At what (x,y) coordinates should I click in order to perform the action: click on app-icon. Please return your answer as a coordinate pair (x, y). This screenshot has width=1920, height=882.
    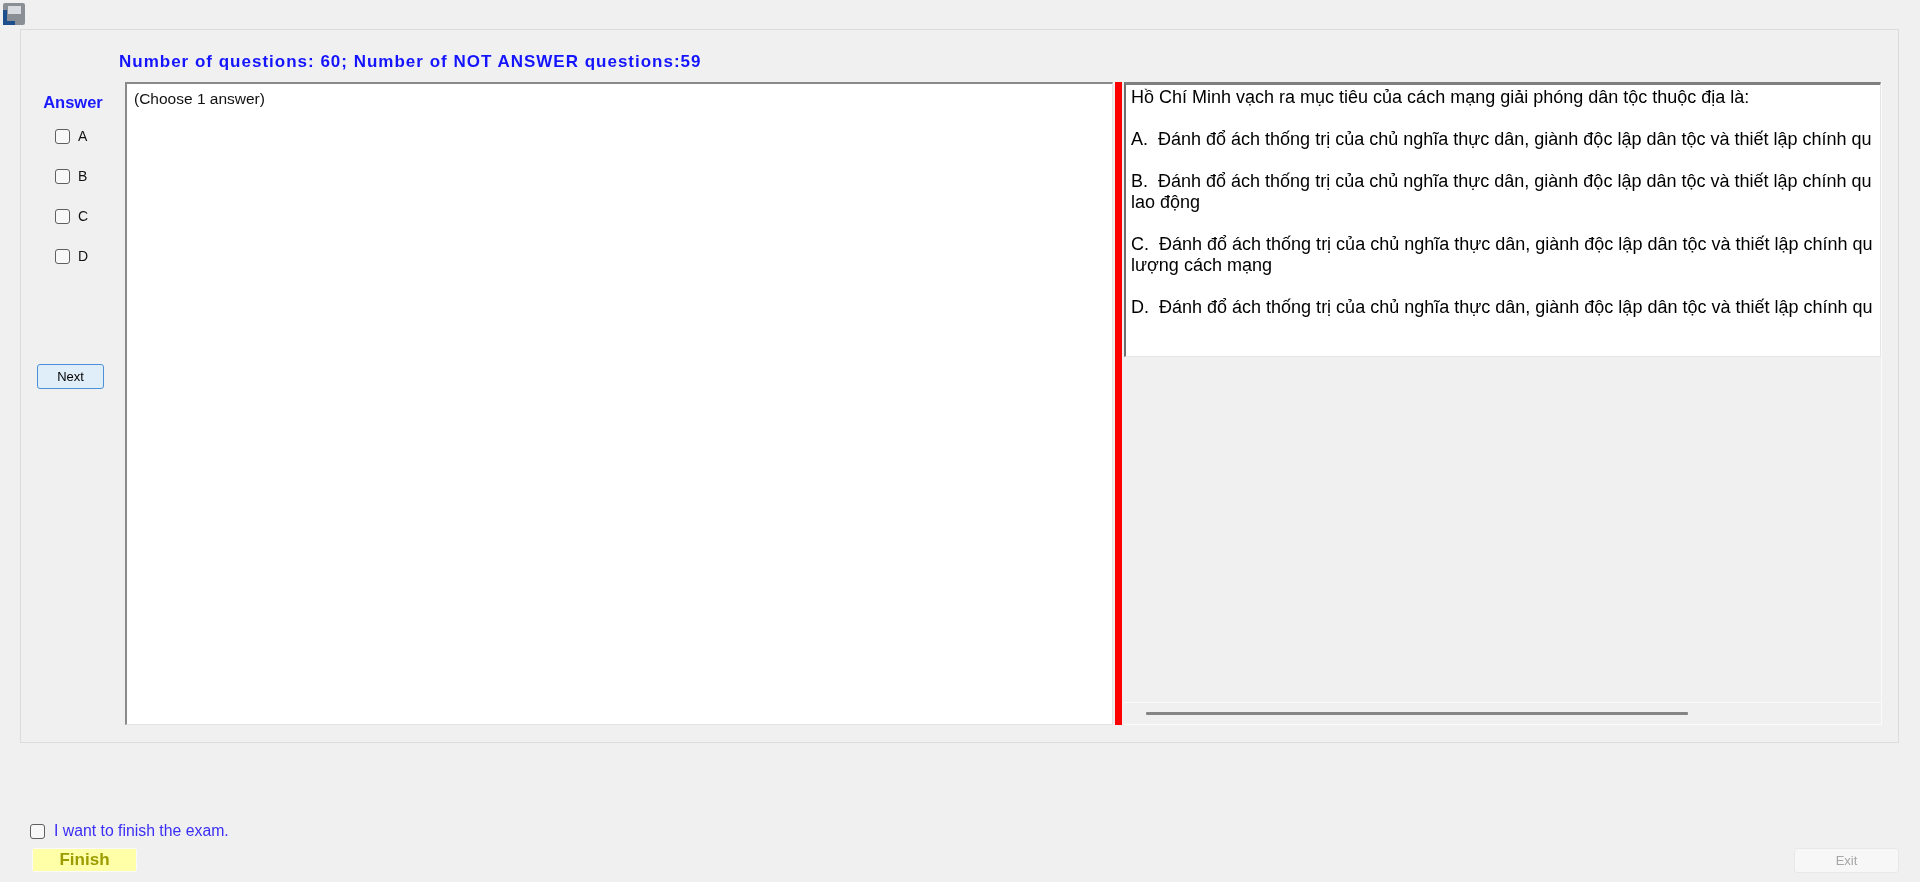
    Looking at the image, I should click on (14, 14).